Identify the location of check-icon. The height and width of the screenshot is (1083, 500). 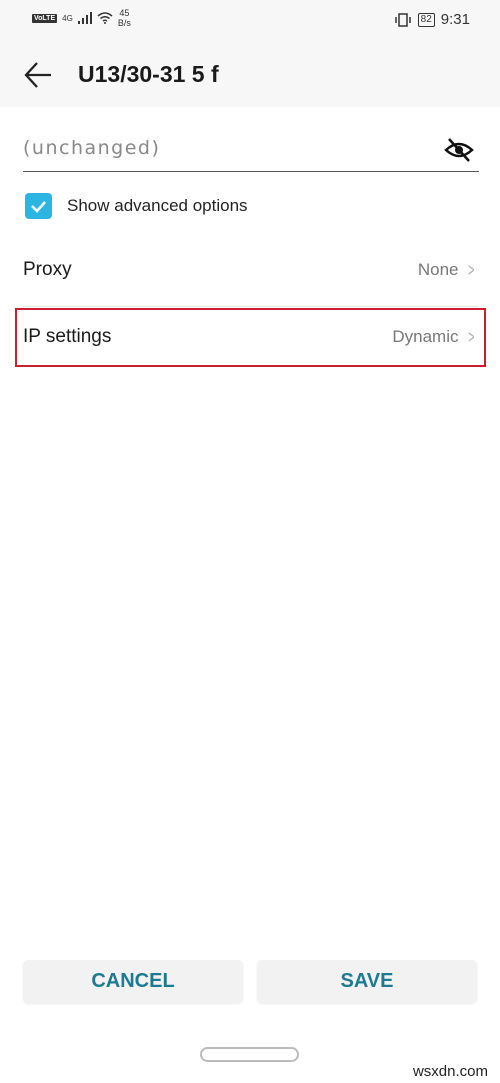
(38, 207).